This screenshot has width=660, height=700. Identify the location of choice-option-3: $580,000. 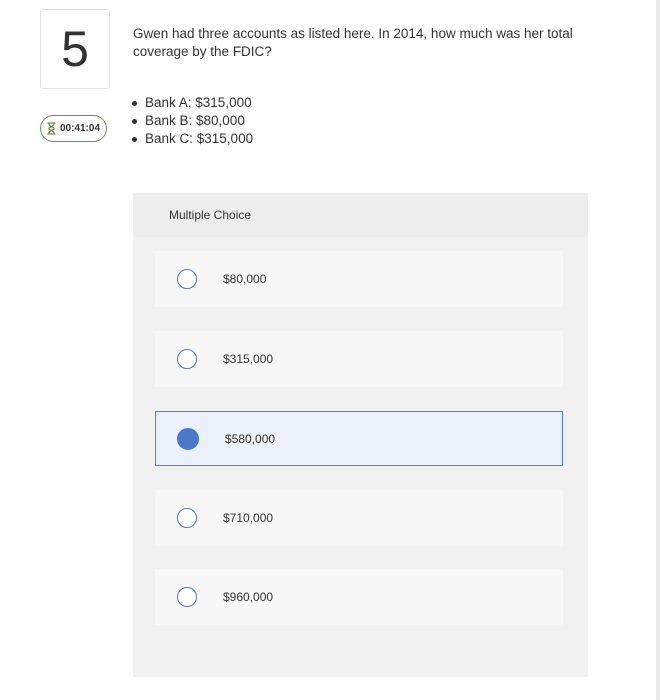
(359, 438).